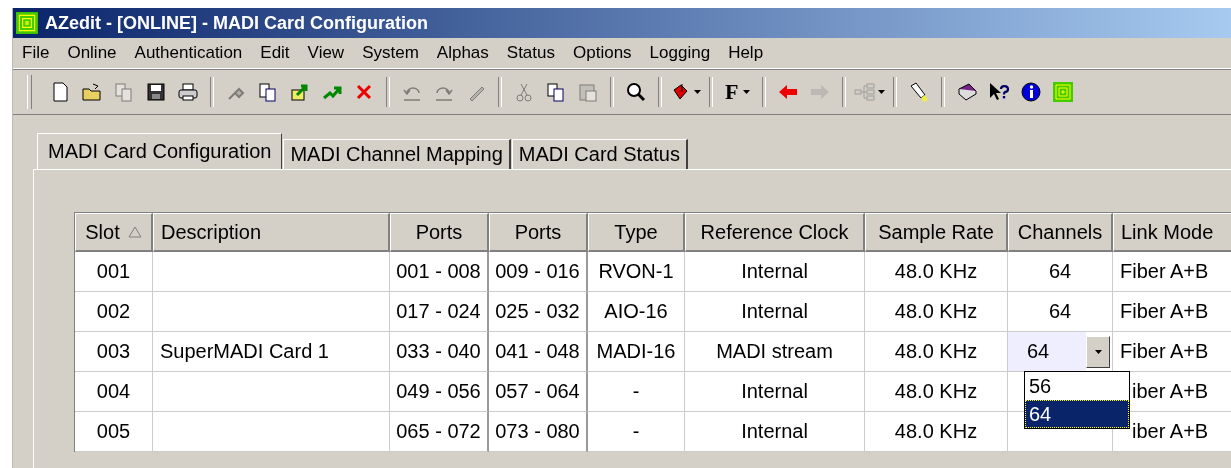 This screenshot has width=1231, height=468. What do you see at coordinates (114, 312) in the screenshot?
I see `table-cell: 002` at bounding box center [114, 312].